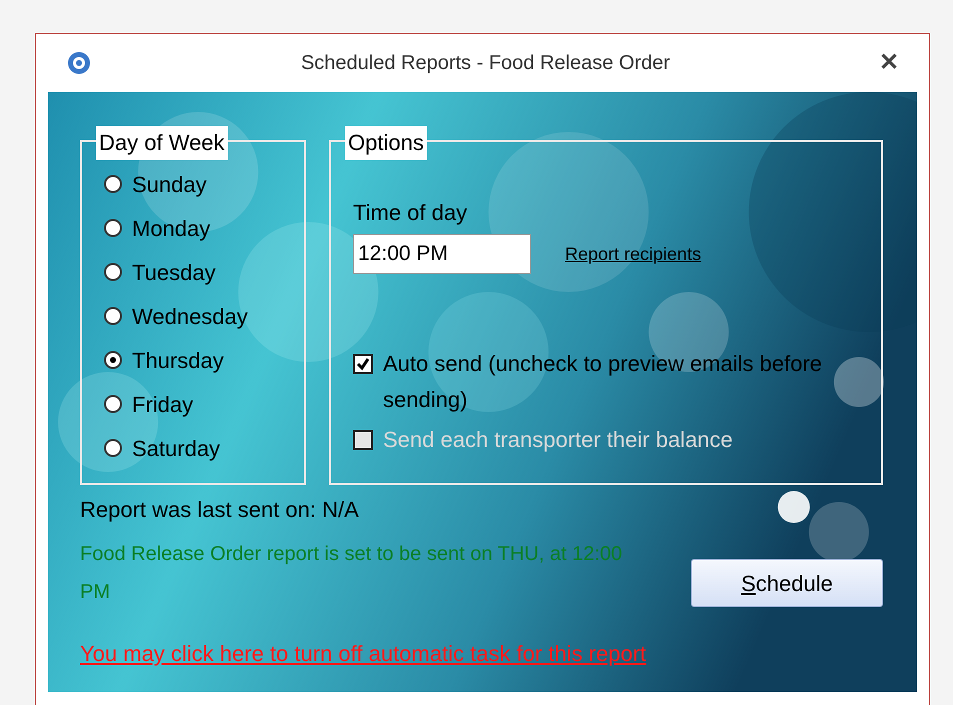  What do you see at coordinates (174, 272) in the screenshot?
I see `day-label: Tuesday` at bounding box center [174, 272].